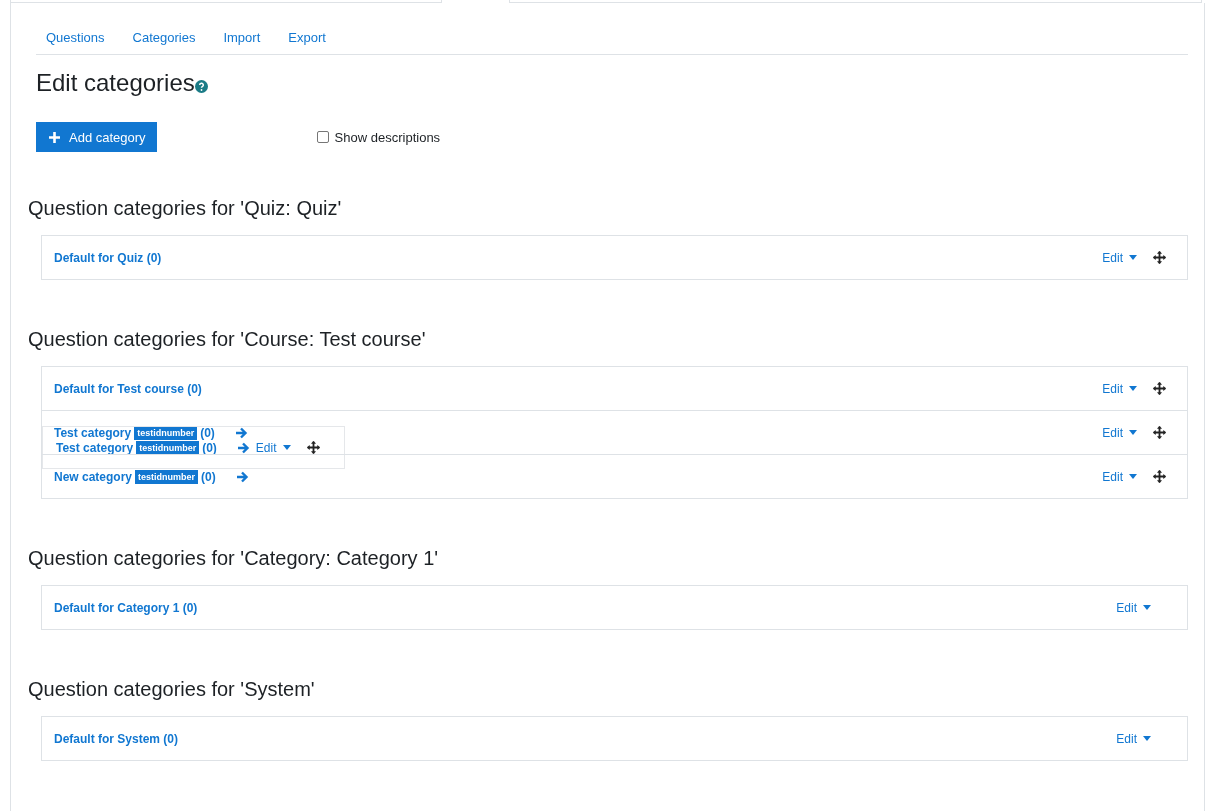  I want to click on category-link: Default for Quiz (0), so click(108, 257).